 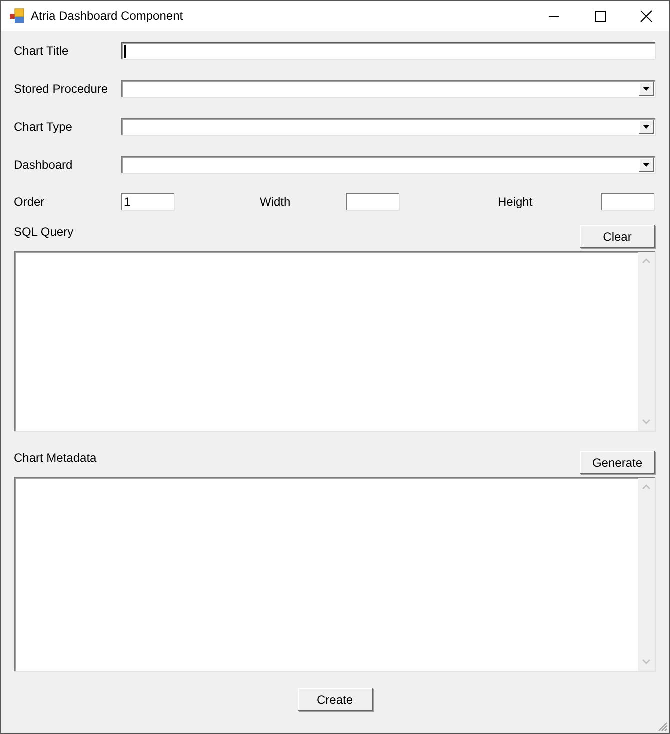 What do you see at coordinates (55, 457) in the screenshot?
I see `section-label: Chart Metadata` at bounding box center [55, 457].